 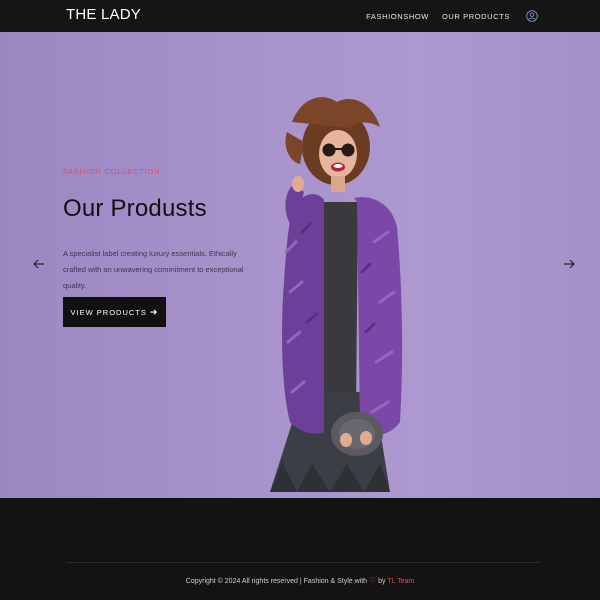 What do you see at coordinates (303, 562) in the screenshot?
I see `footer-divider` at bounding box center [303, 562].